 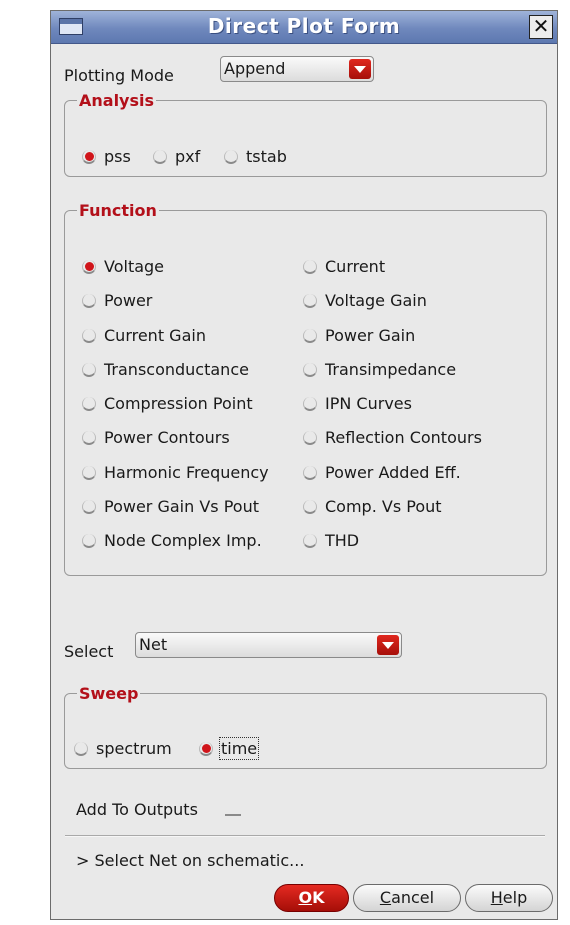 What do you see at coordinates (183, 540) in the screenshot?
I see `radio-label: Node Complex Imp.` at bounding box center [183, 540].